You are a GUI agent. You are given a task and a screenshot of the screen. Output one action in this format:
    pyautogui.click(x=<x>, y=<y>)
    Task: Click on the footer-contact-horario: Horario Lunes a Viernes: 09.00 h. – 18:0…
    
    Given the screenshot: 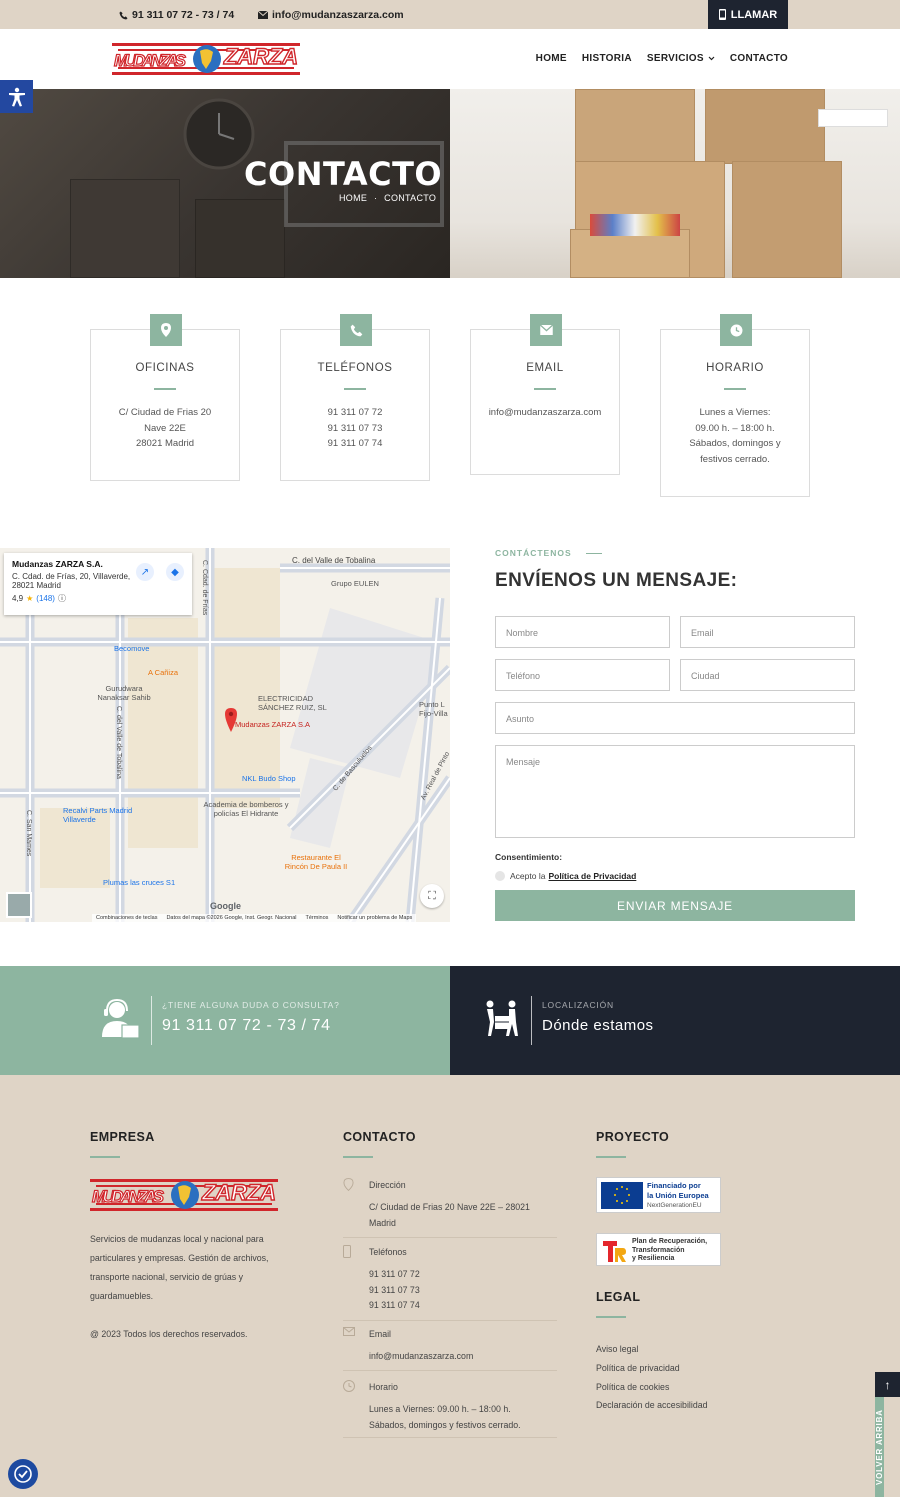 What is the action you would take?
    pyautogui.click(x=450, y=1411)
    